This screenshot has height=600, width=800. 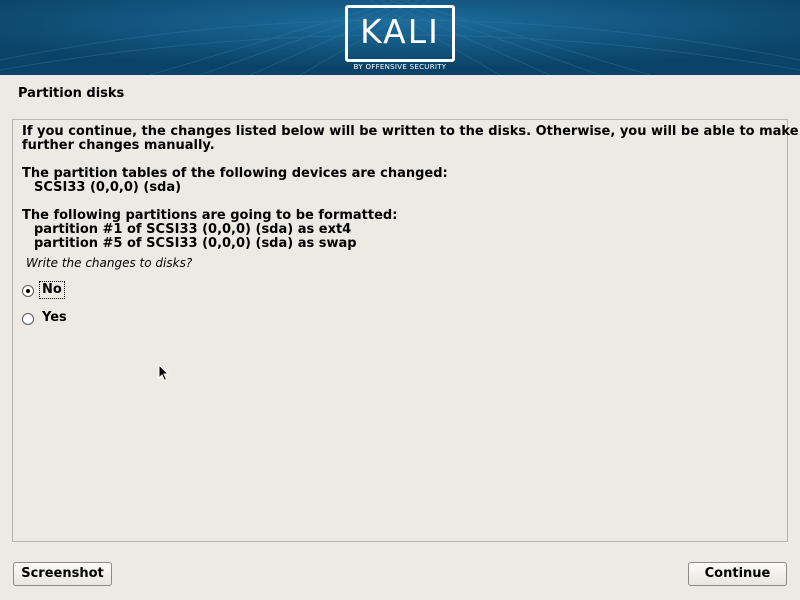 I want to click on option-label-yes: Yes, so click(x=54, y=318).